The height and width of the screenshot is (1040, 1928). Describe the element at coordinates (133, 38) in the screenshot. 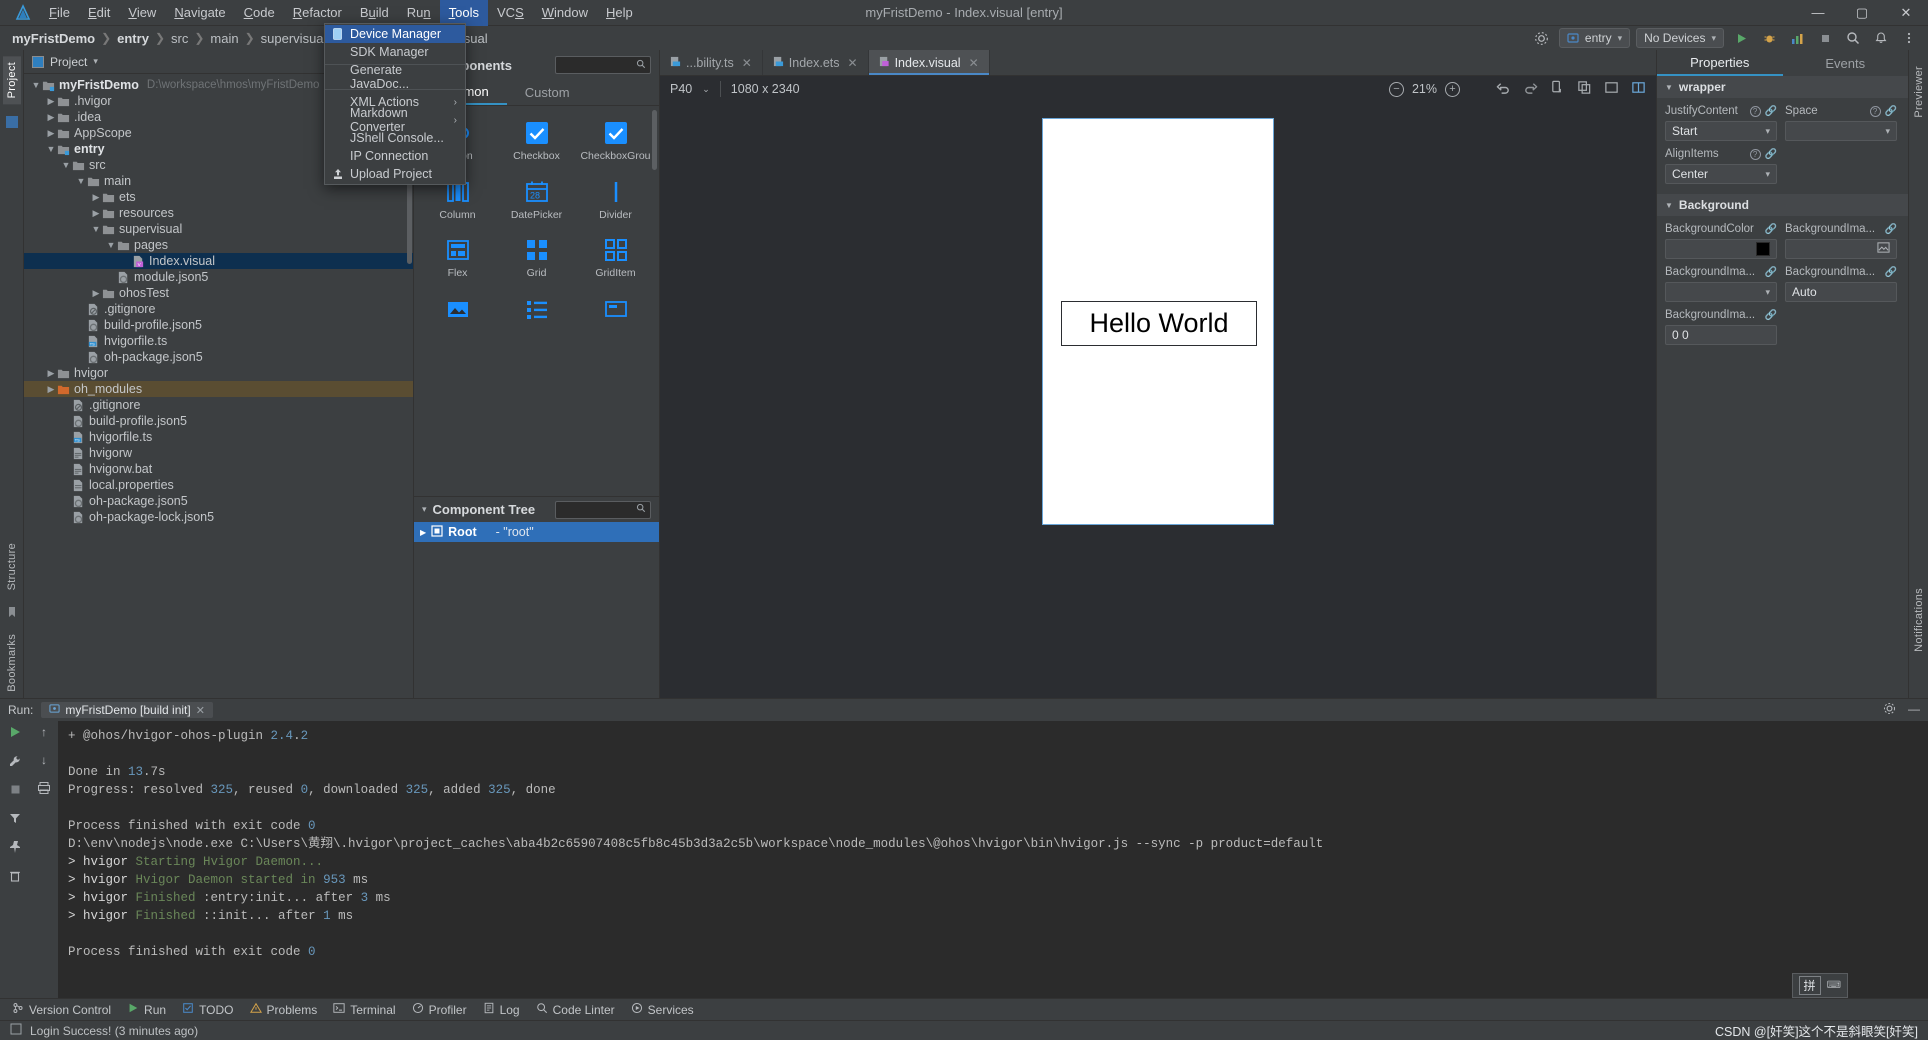

I see `breadcrumb-entry: entry` at that location.